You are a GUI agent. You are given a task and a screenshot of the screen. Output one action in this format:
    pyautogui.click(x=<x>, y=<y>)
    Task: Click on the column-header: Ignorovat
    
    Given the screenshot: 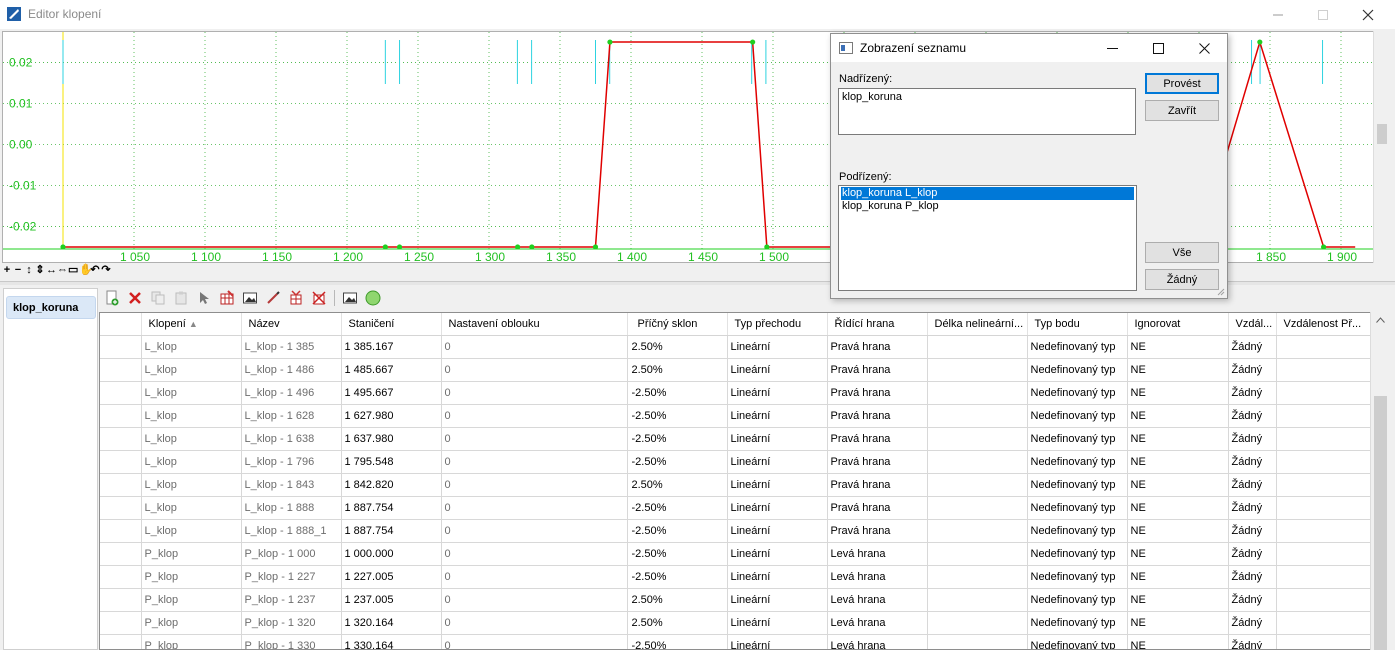 What is the action you would take?
    pyautogui.click(x=1178, y=324)
    